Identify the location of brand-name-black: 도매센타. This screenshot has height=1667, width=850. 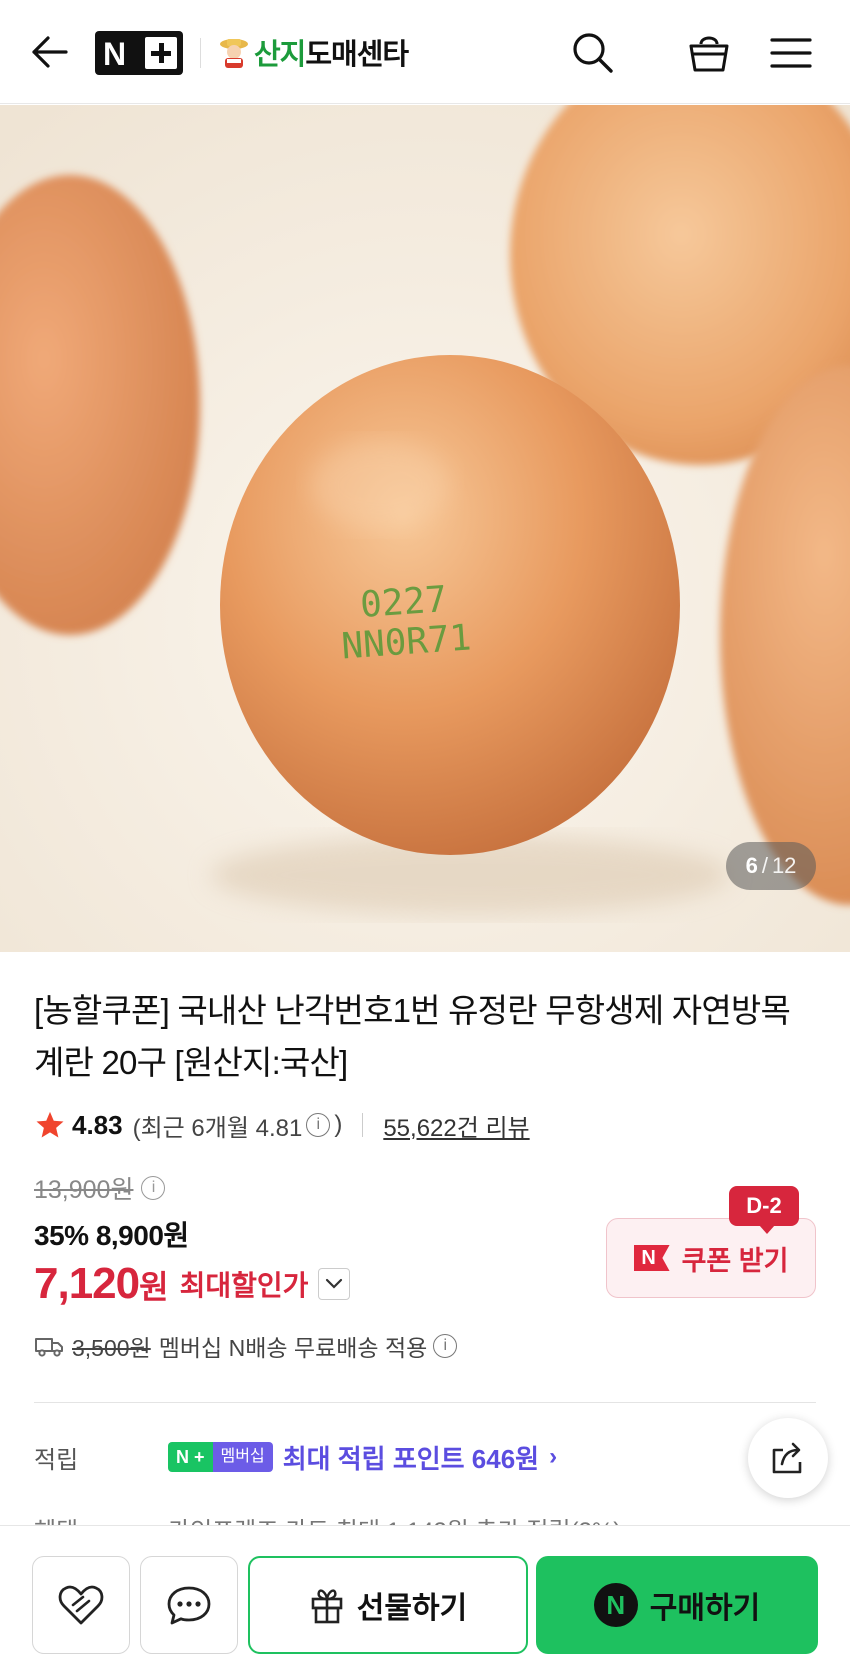
(357, 55).